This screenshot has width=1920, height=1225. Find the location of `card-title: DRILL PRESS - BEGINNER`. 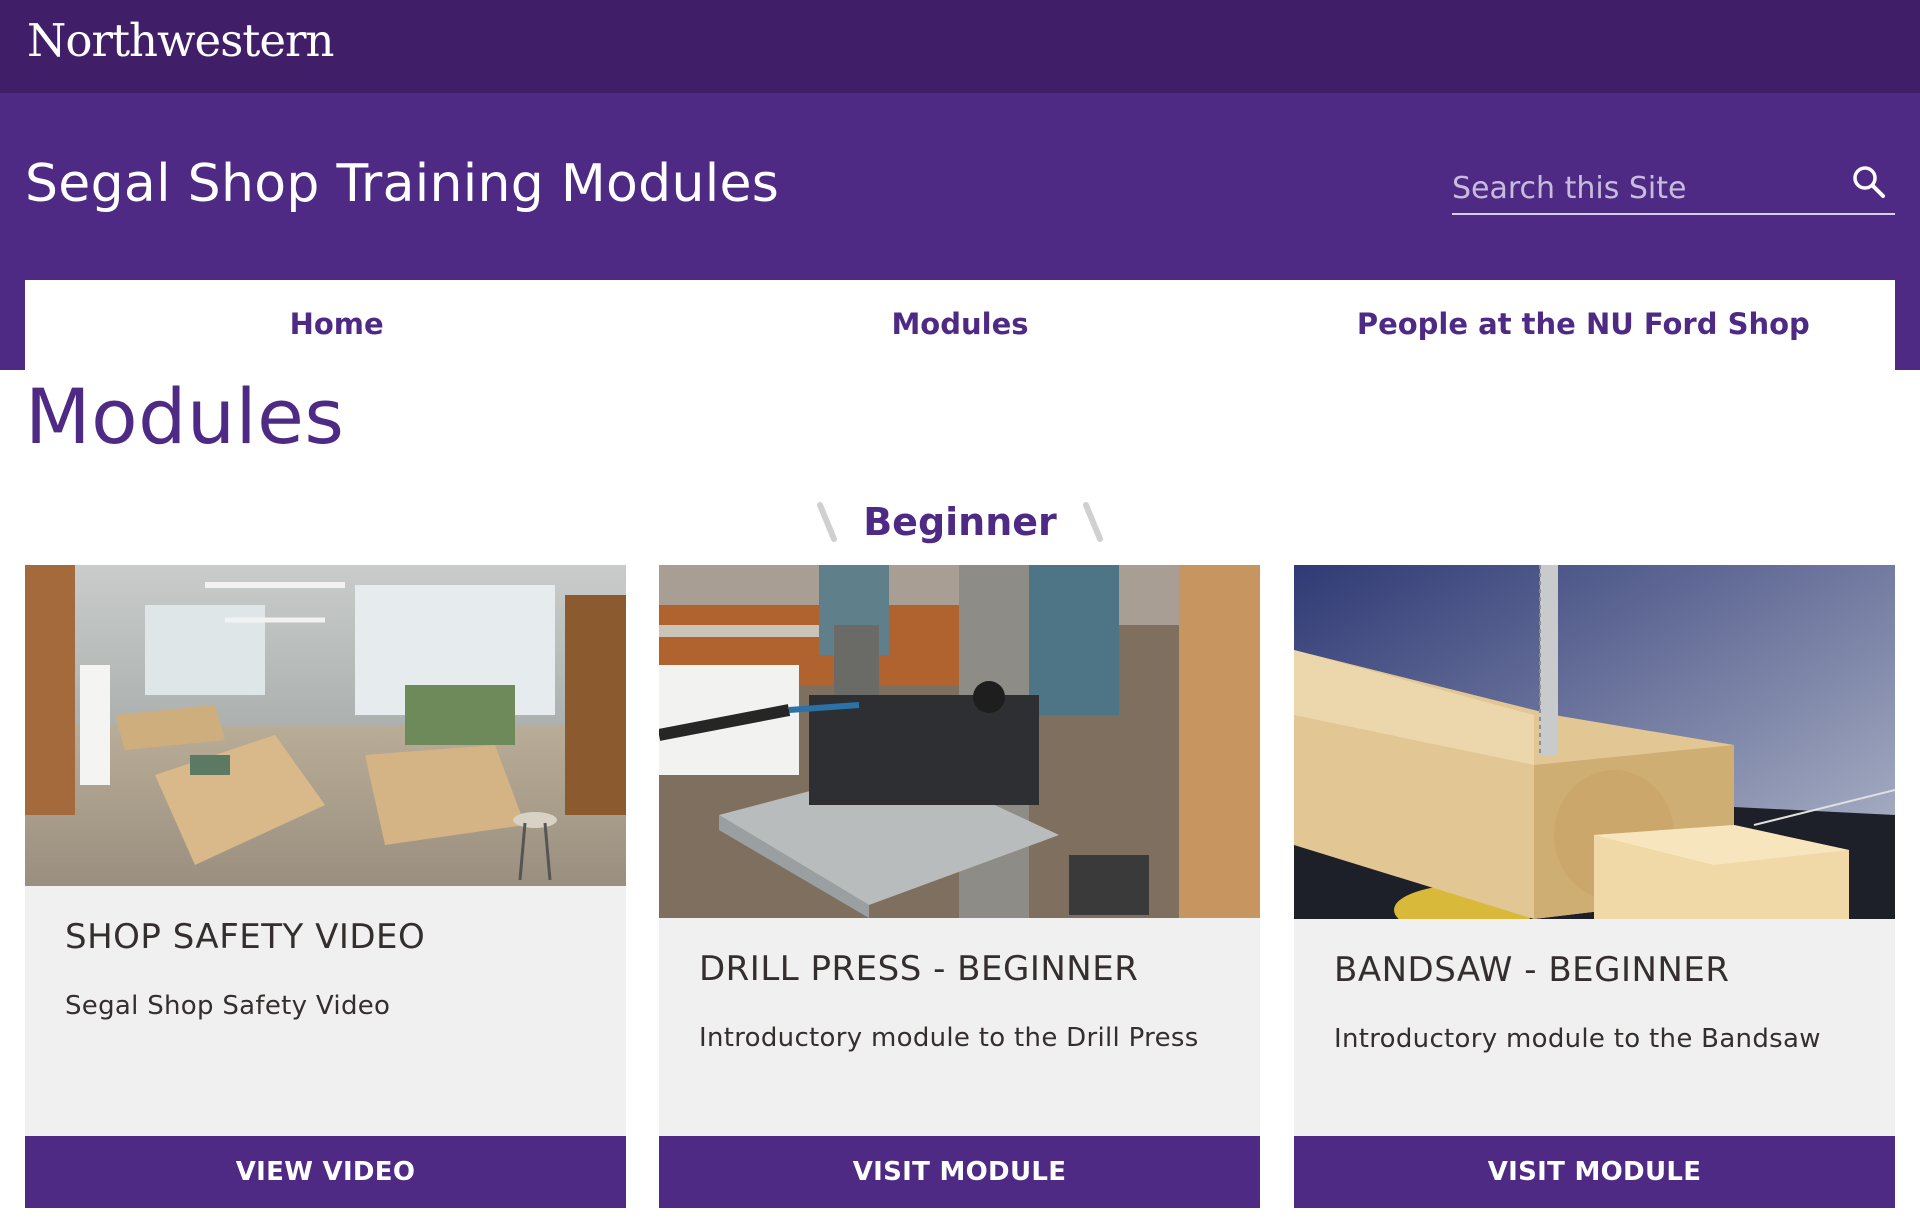

card-title: DRILL PRESS - BEGINNER is located at coordinates (918, 969).